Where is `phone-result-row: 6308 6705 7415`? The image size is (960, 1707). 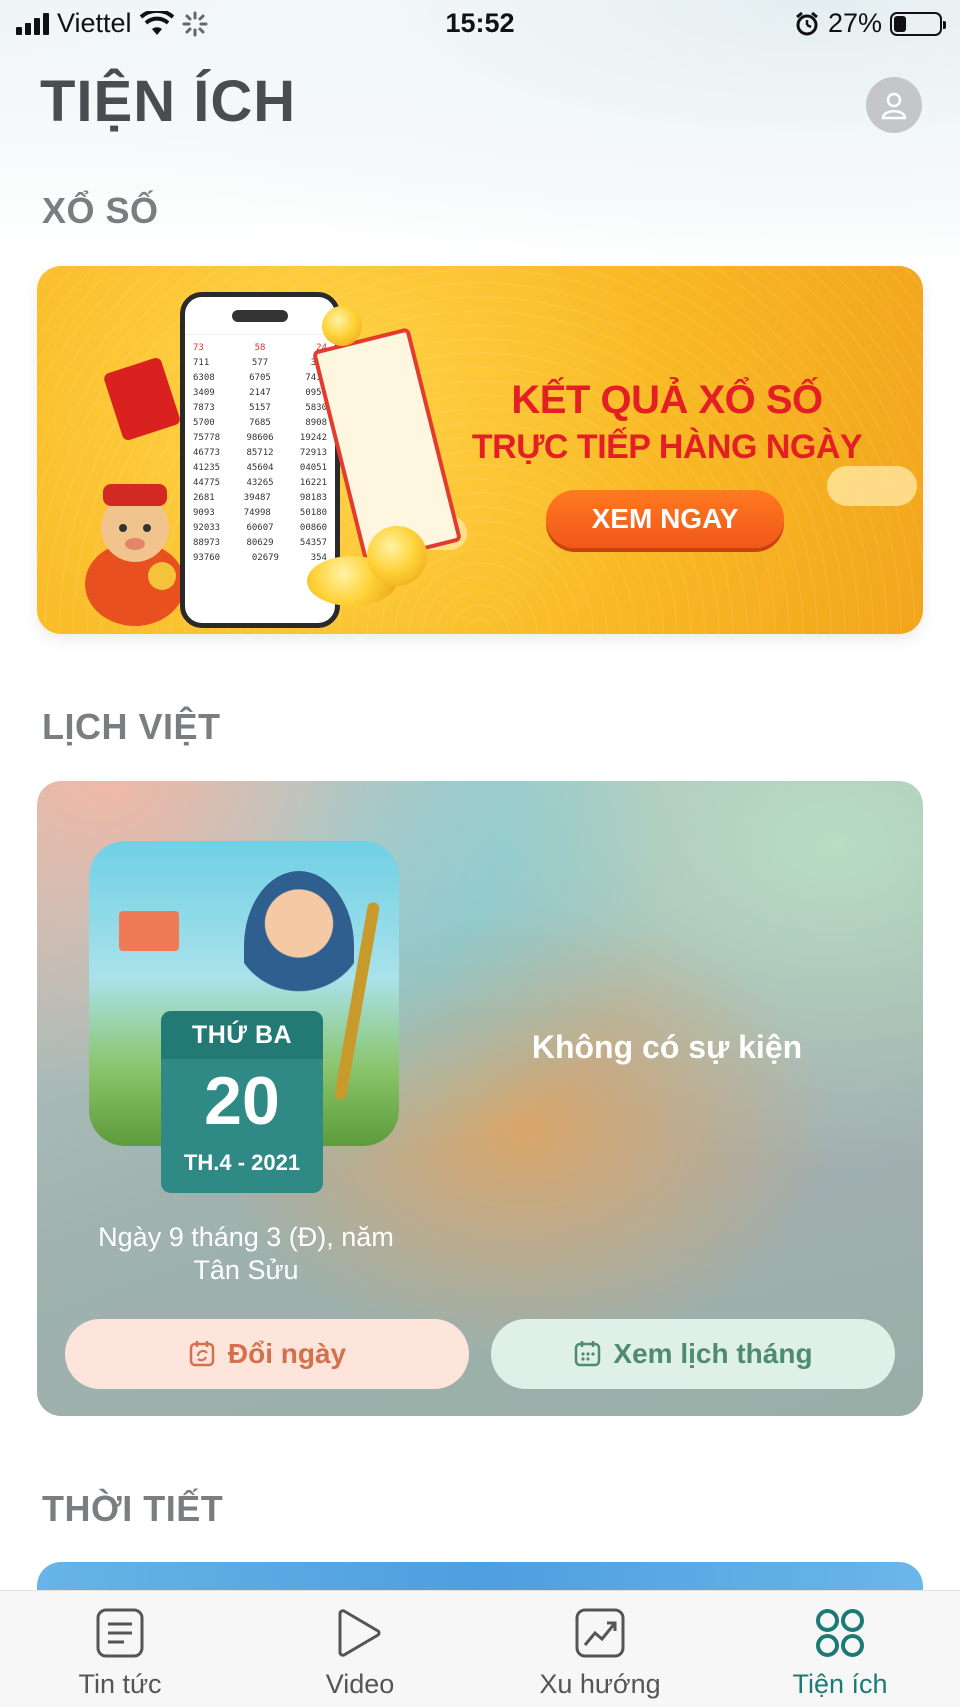 phone-result-row: 6308 6705 7415 is located at coordinates (260, 378).